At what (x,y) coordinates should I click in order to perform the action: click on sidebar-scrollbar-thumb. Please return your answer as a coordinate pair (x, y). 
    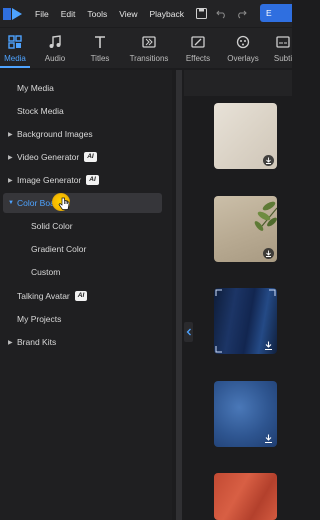
    Looking at the image, I should click on (179, 295).